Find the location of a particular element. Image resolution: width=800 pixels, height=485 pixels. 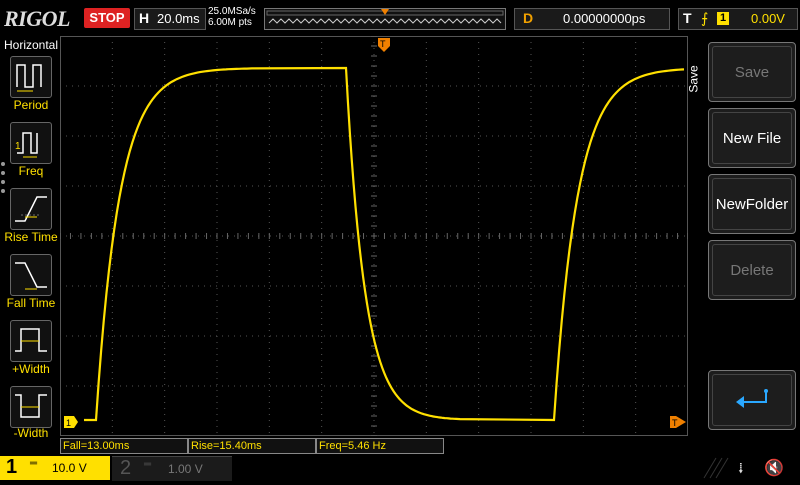

freq-label: Freq is located at coordinates (31, 171).